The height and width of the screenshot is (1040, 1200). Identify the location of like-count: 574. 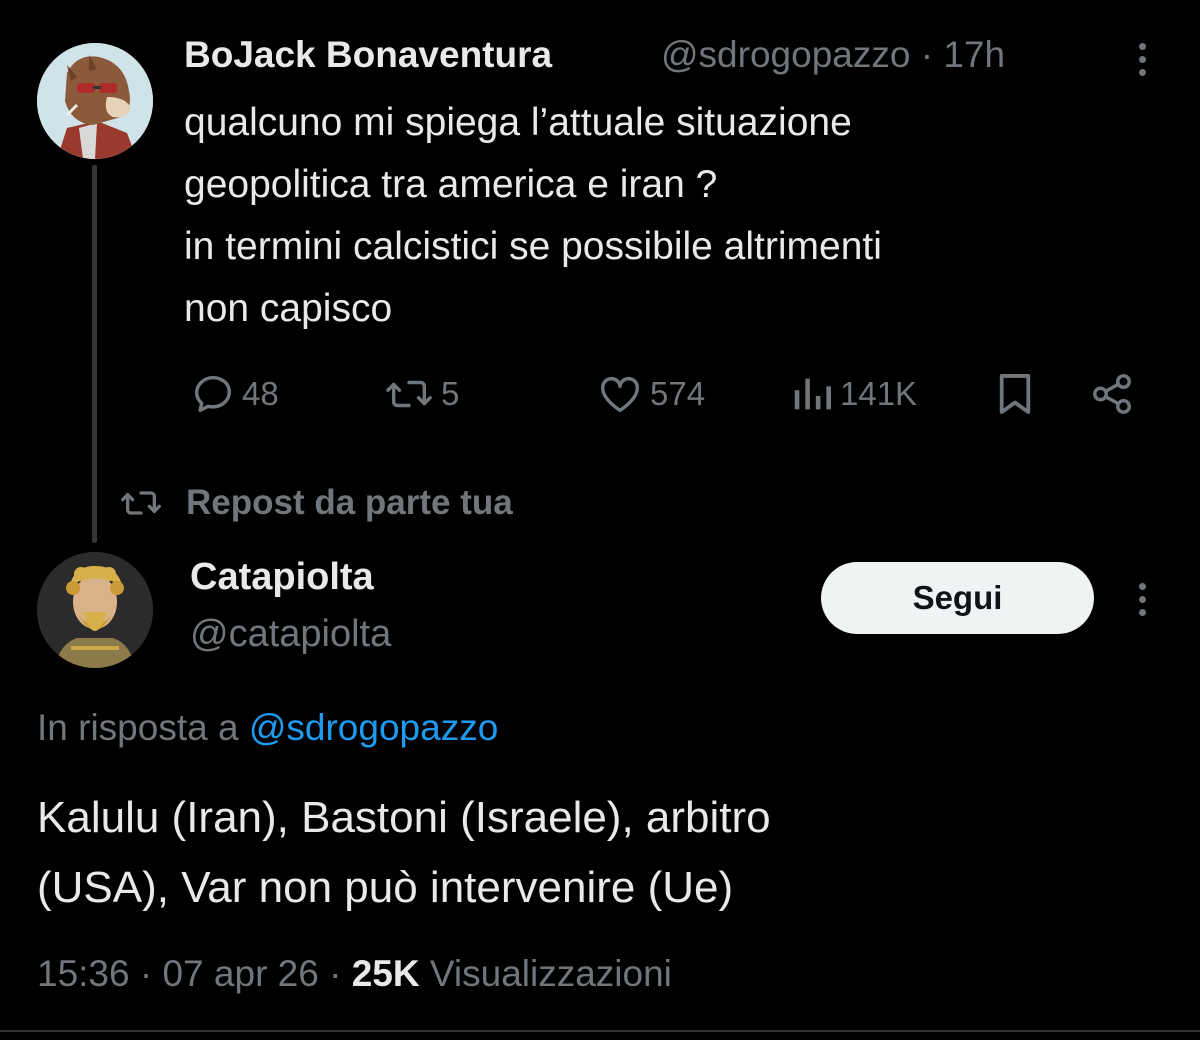
(678, 393).